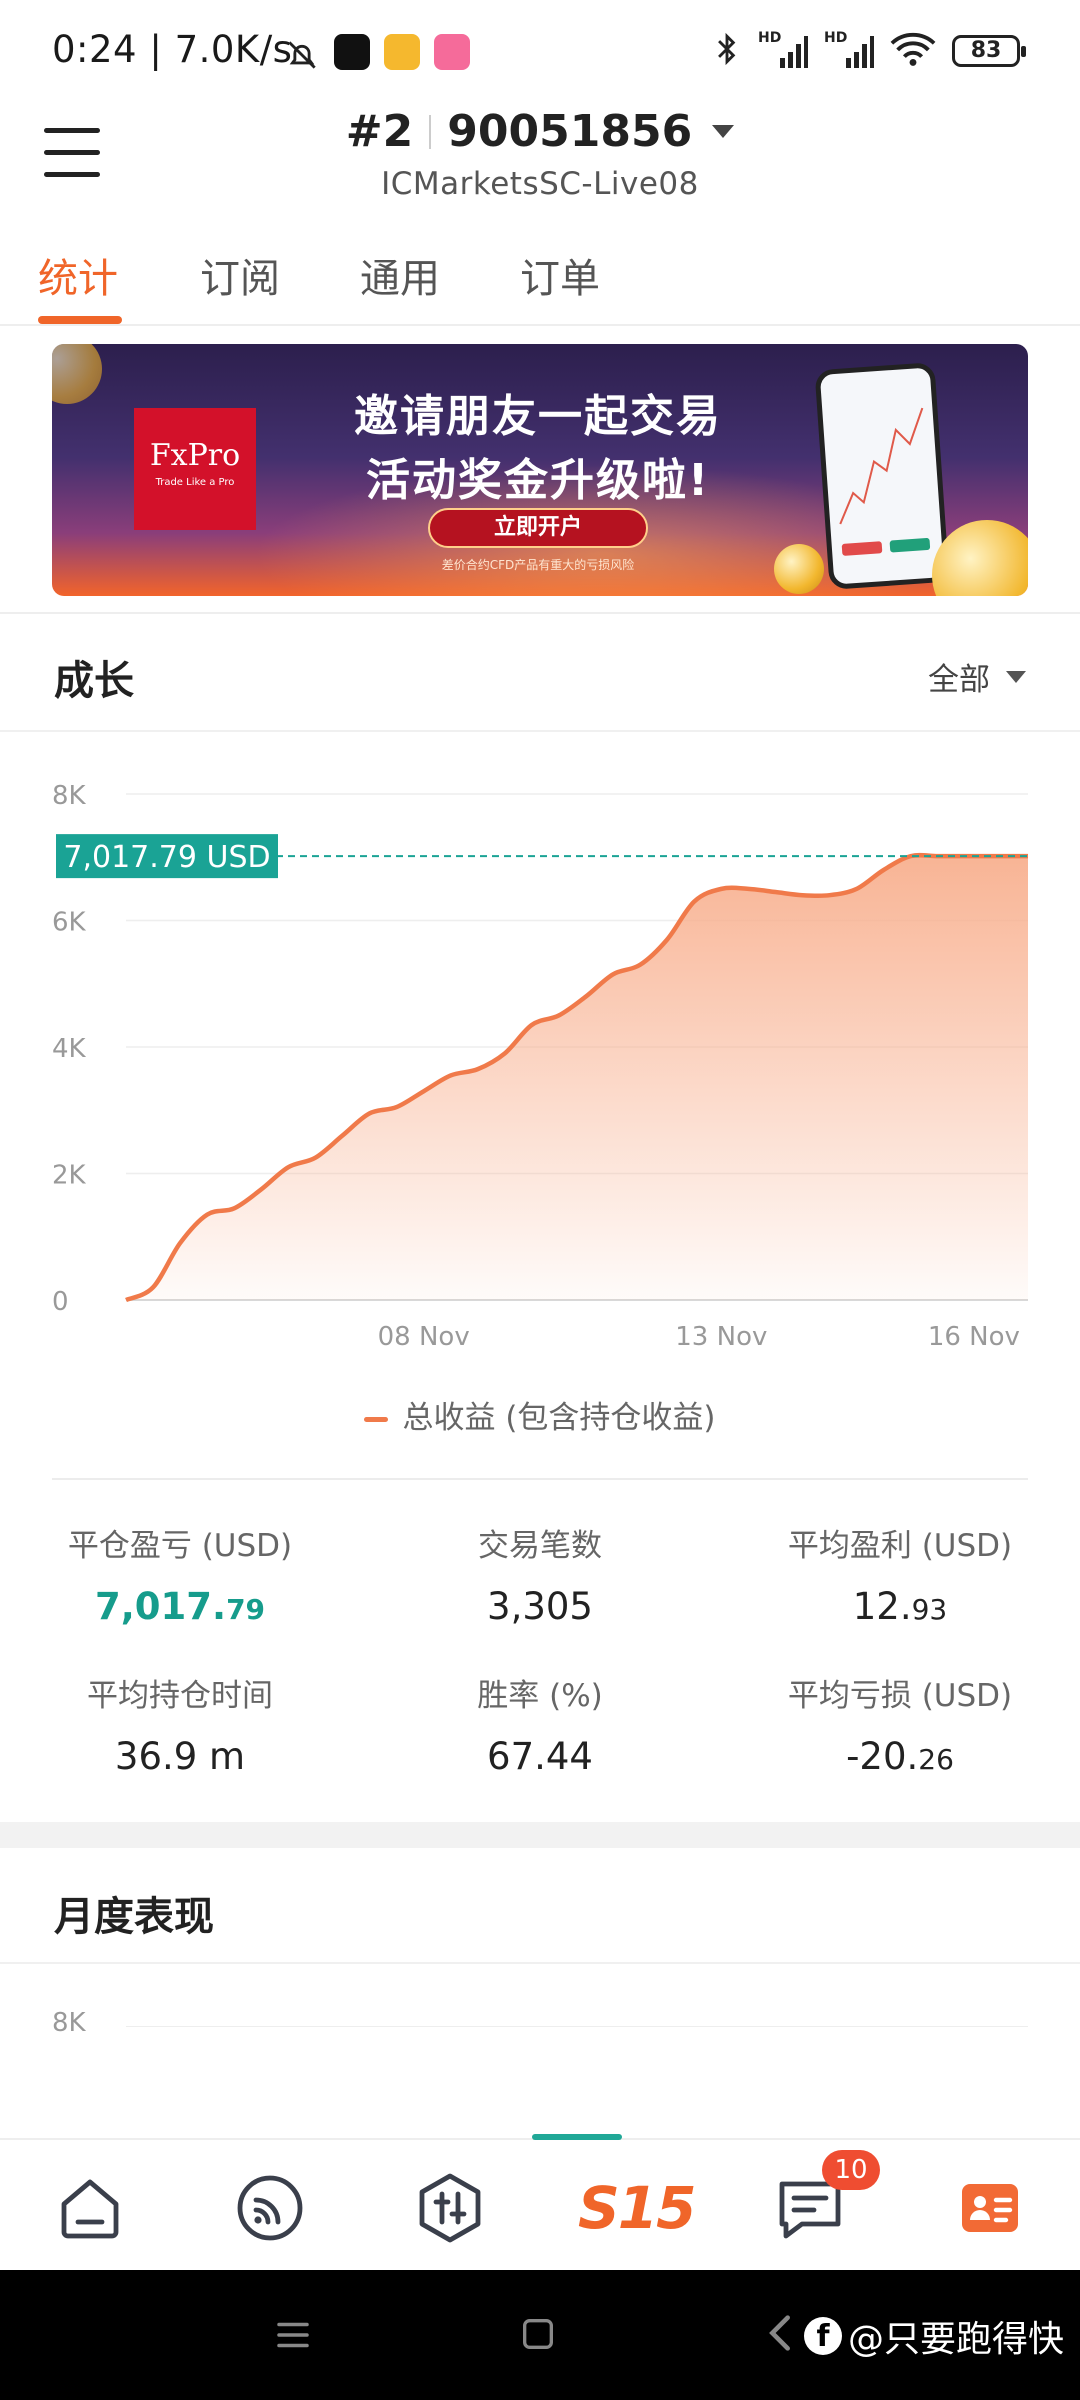  Describe the element at coordinates (352, 52) in the screenshot. I see `tiktok-app-icon` at that location.